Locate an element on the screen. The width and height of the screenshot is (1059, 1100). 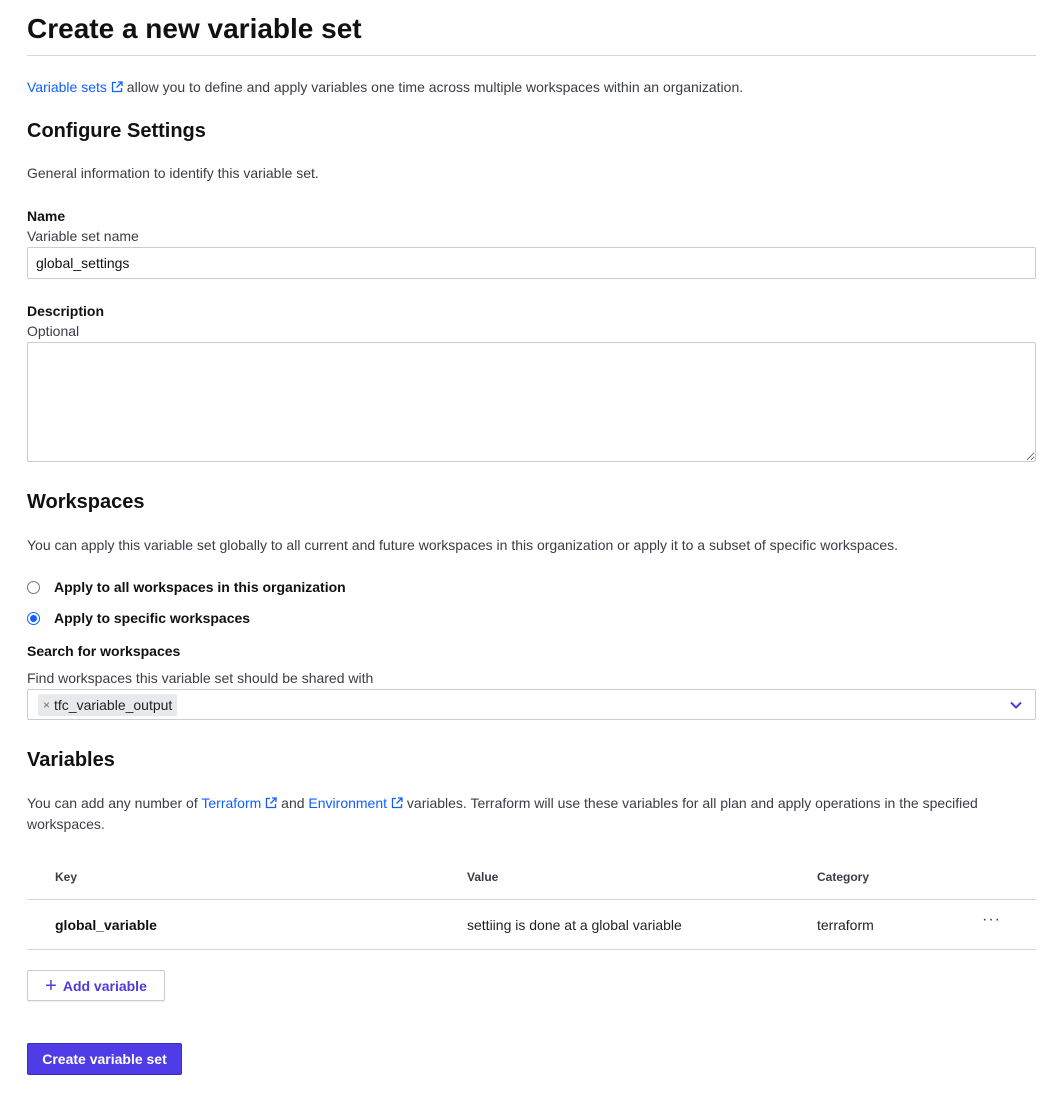
column-value-header: Value is located at coordinates (642, 877).